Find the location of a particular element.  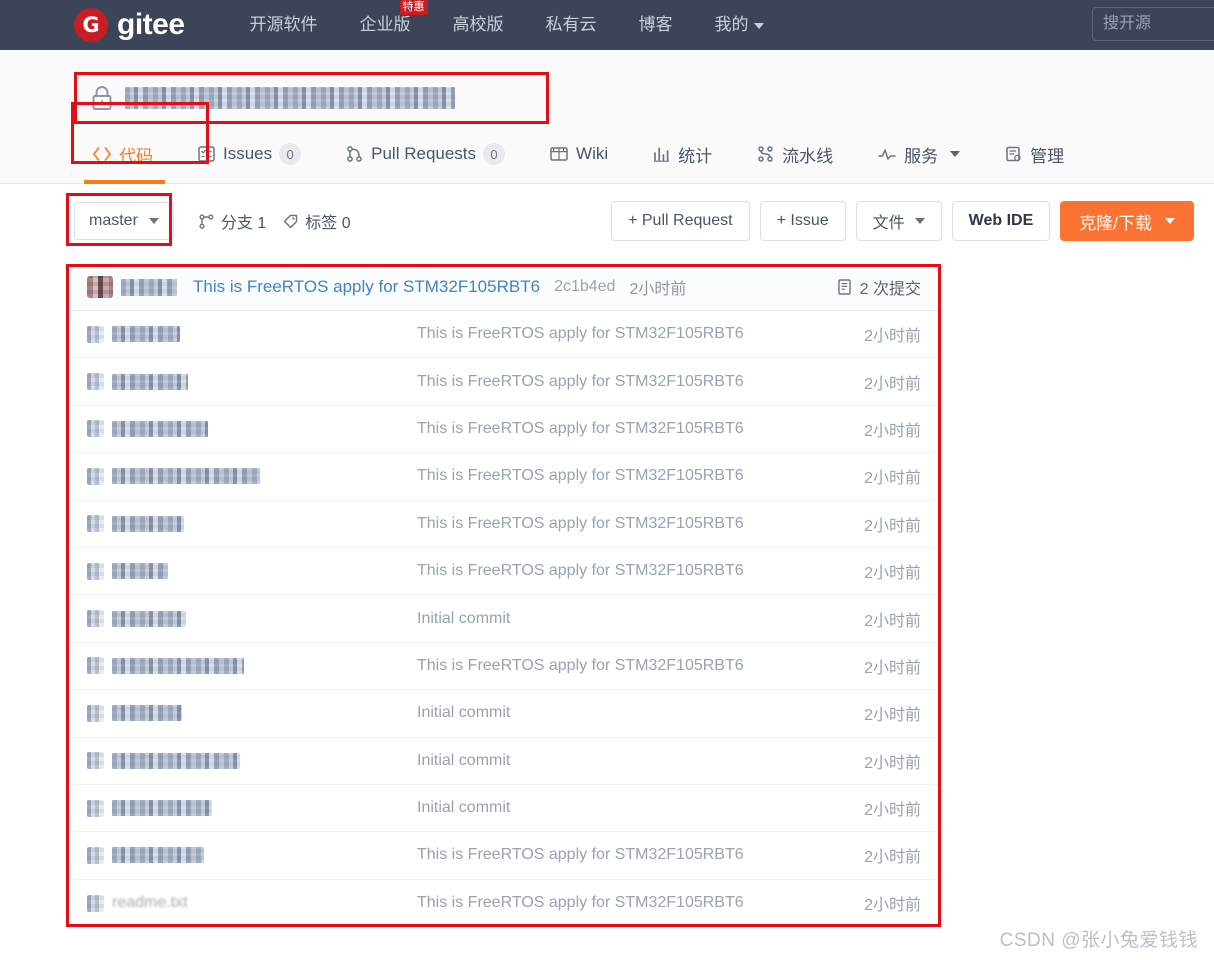

branch-selector: master is located at coordinates (124, 221).